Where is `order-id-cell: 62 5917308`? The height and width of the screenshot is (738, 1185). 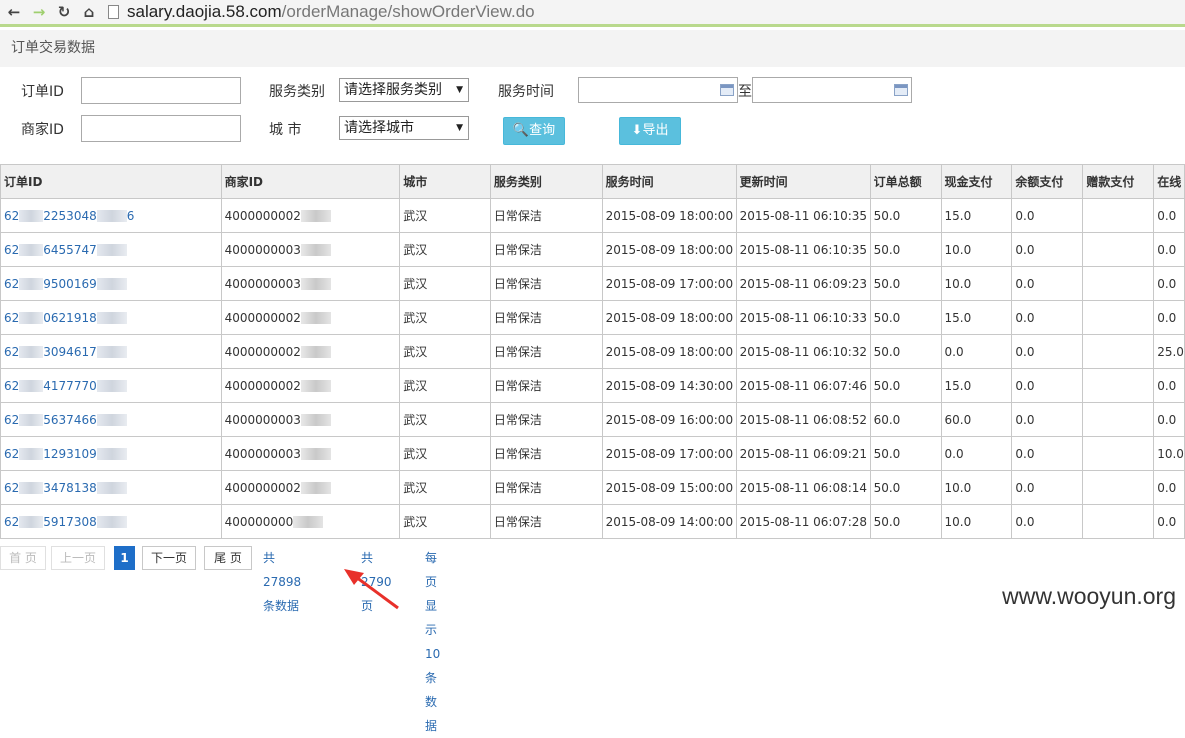 order-id-cell: 62 5917308 is located at coordinates (111, 521).